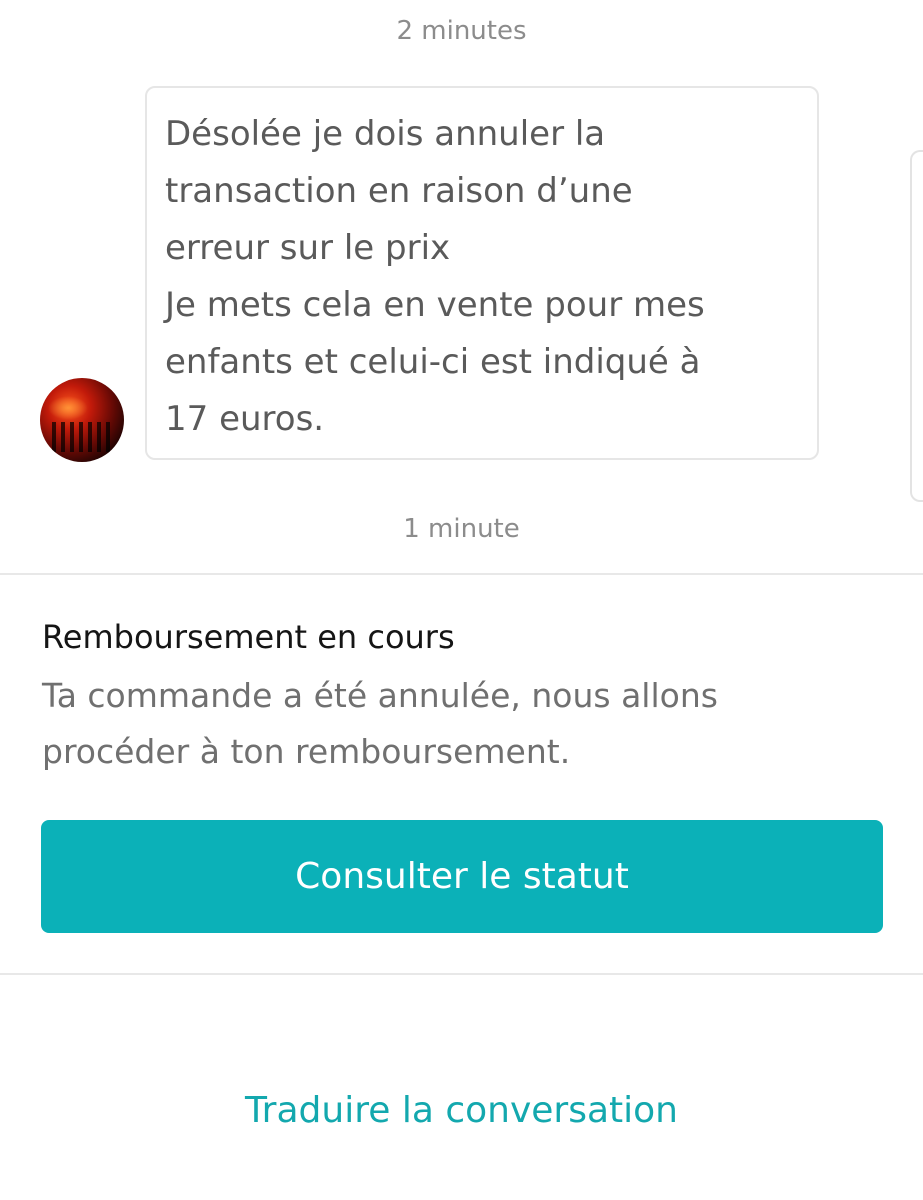  I want to click on check-status-button: Consulter le statut, so click(462, 876).